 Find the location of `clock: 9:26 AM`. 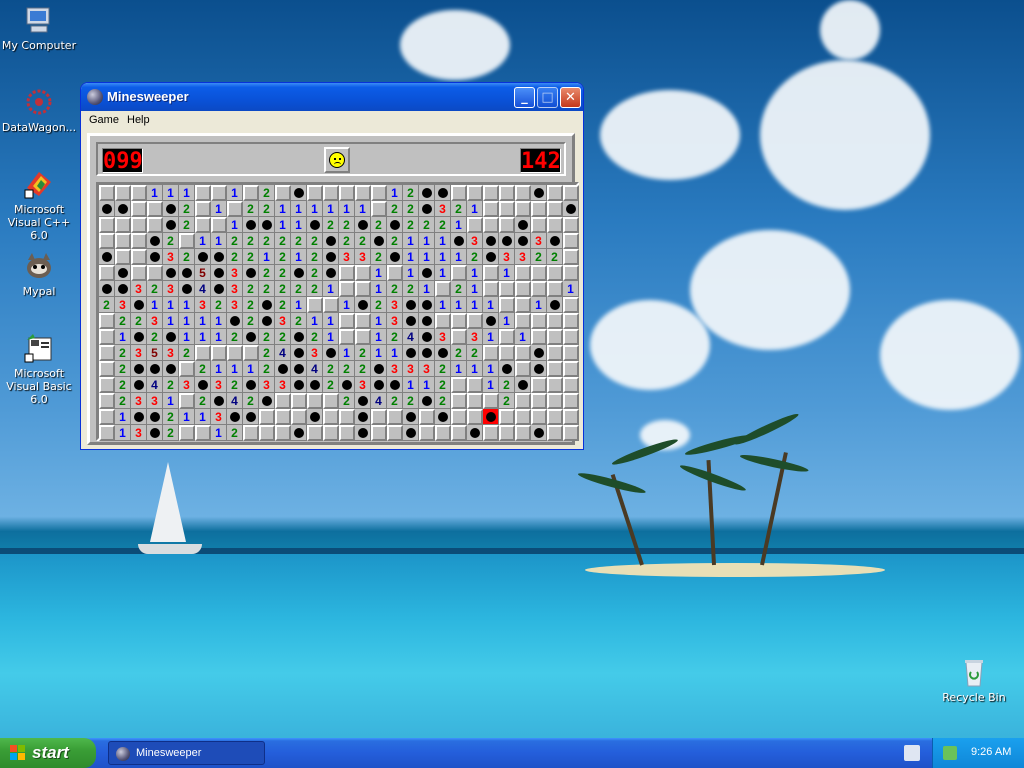

clock: 9:26 AM is located at coordinates (991, 752).